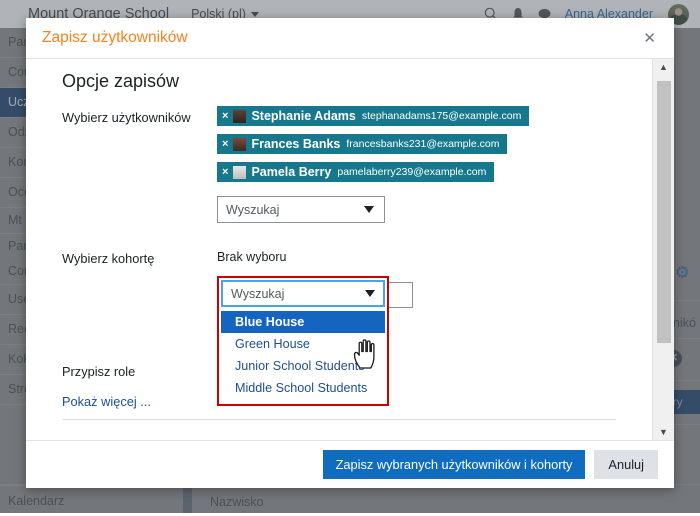 This screenshot has width=700, height=516. What do you see at coordinates (115, 37) in the screenshot?
I see `modal-title: Zapisz użytkowników` at bounding box center [115, 37].